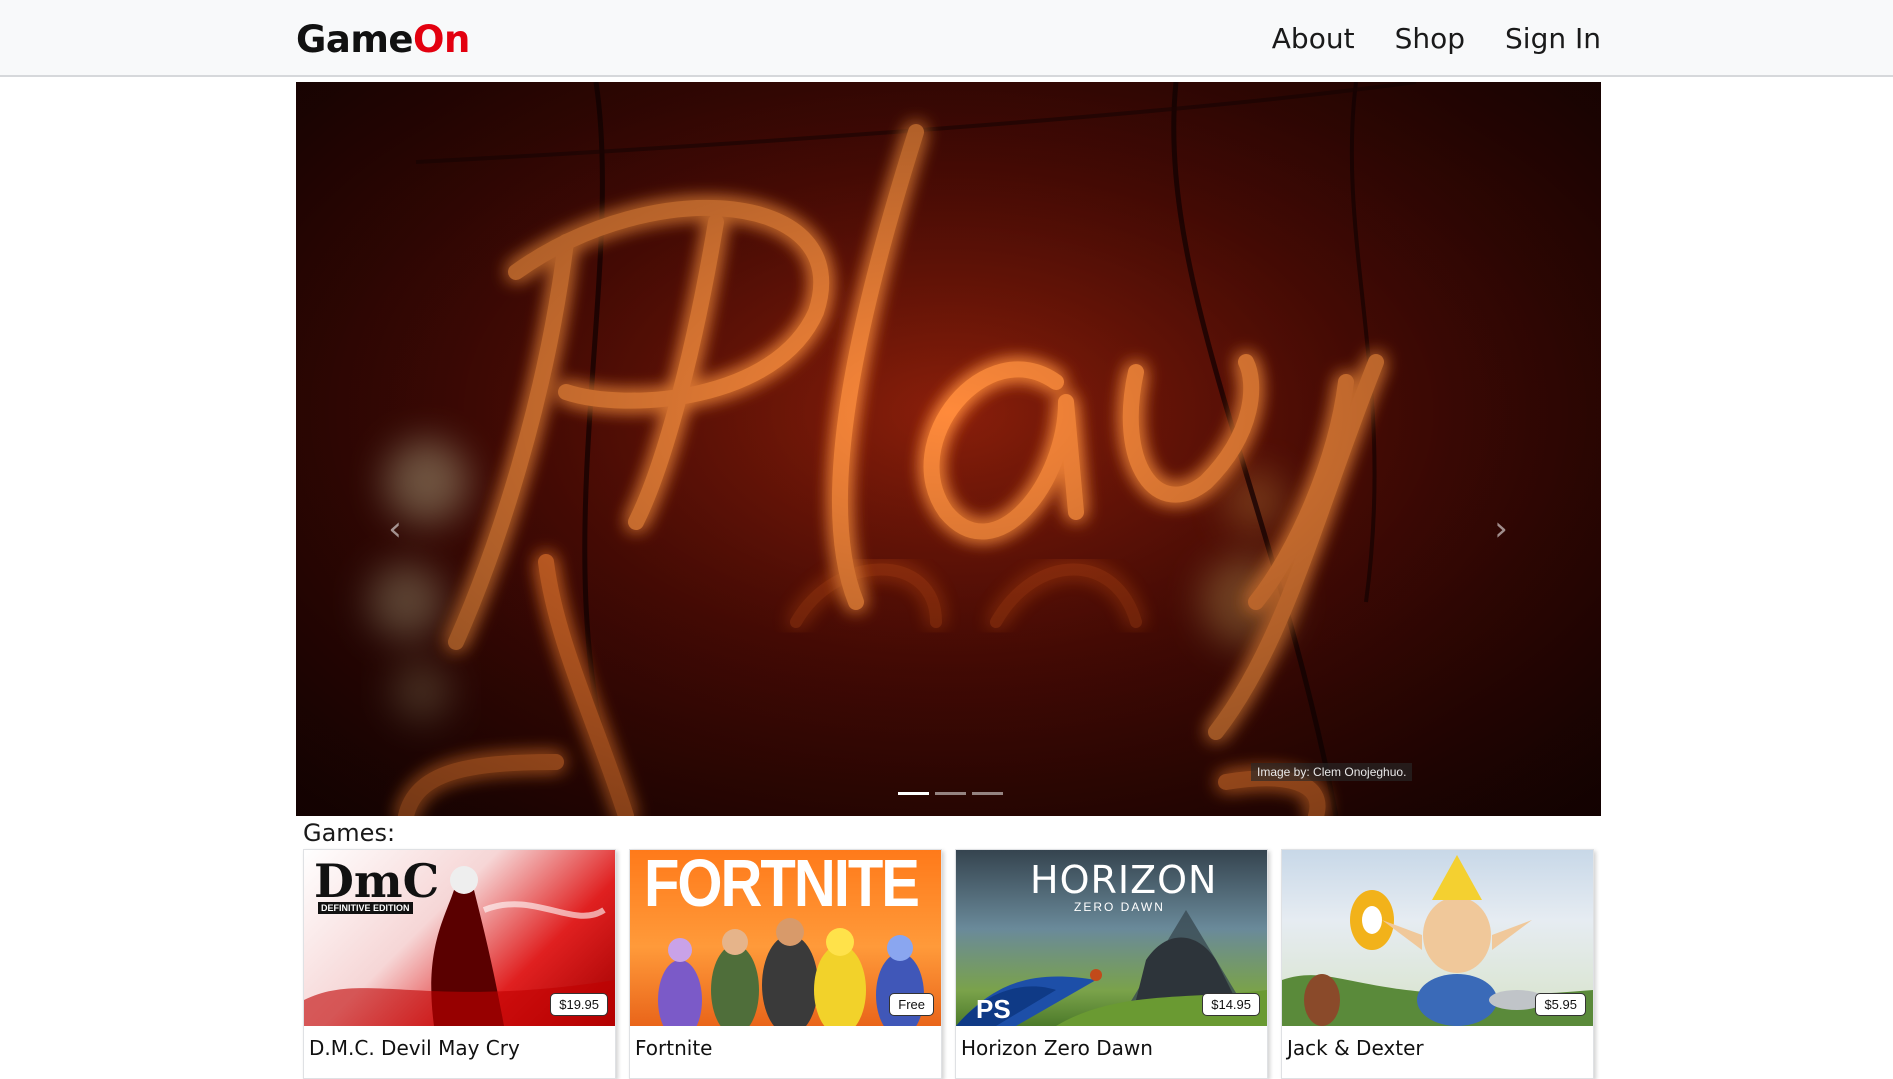 The image size is (1893, 1079). Describe the element at coordinates (785, 964) in the screenshot. I see `game-card-fortnite: FORTNITE Free Fortnite` at that location.